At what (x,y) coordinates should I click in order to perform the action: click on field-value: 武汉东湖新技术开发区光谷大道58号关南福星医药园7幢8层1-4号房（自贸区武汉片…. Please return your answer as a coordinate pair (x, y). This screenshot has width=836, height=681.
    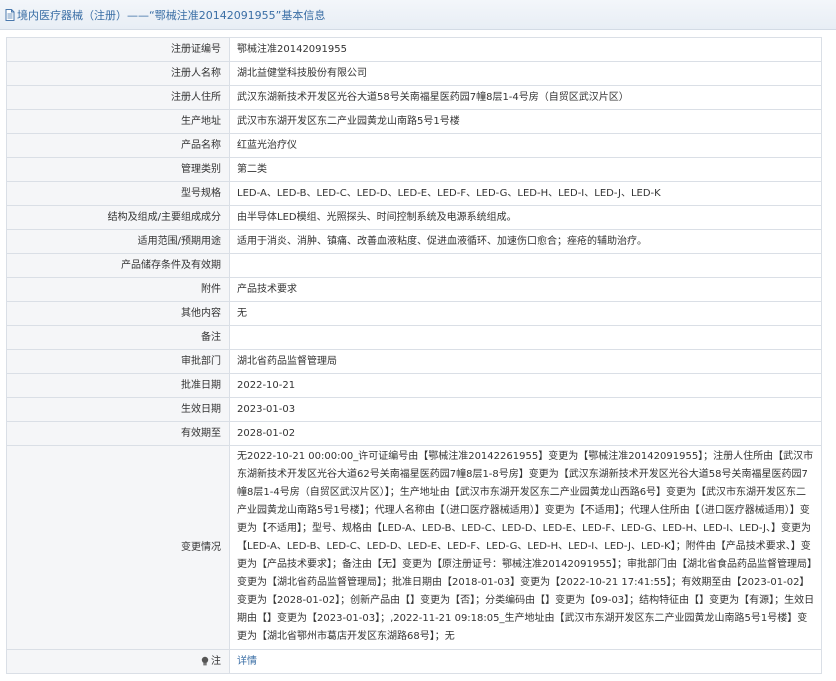
    Looking at the image, I should click on (525, 97).